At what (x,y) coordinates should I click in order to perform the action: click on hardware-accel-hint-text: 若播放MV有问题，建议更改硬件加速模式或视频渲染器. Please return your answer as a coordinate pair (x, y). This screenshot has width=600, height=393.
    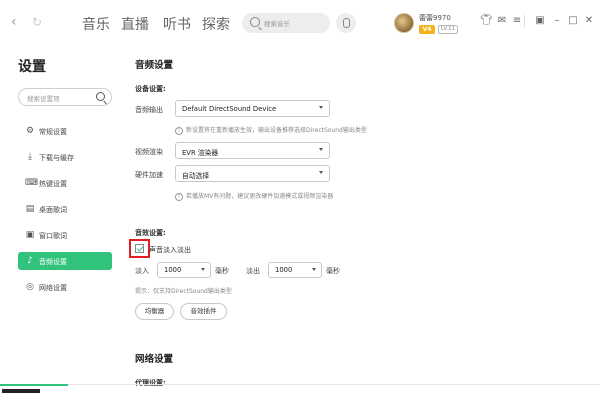
    Looking at the image, I should click on (260, 196).